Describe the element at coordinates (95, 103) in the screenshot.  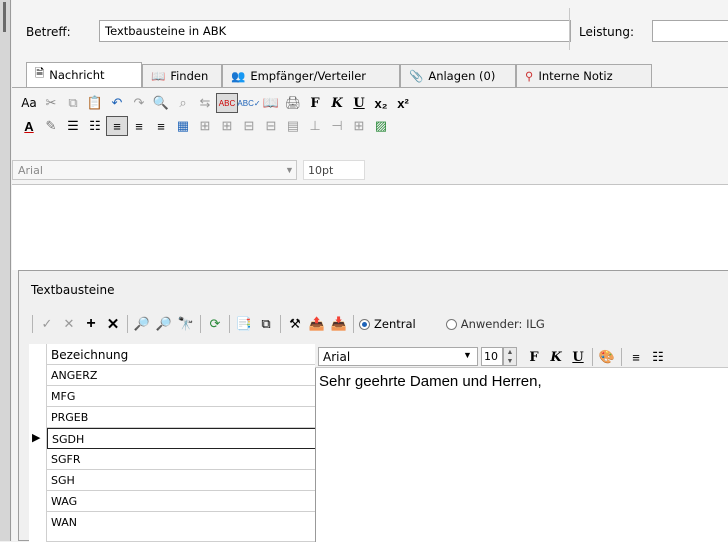
I see `paste-icon: 📋` at that location.